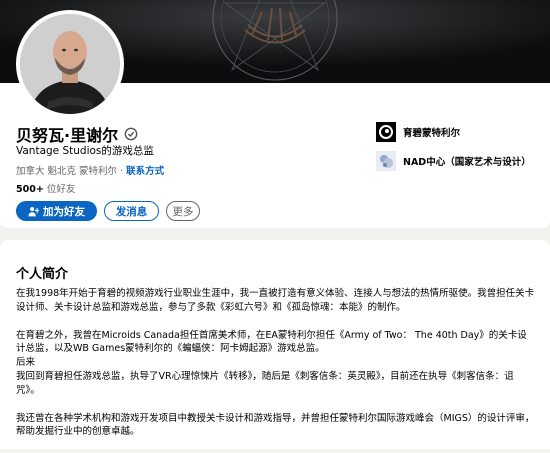 The image size is (550, 453). I want to click on profile-actions: 加为好友 发消息 更多, so click(108, 211).